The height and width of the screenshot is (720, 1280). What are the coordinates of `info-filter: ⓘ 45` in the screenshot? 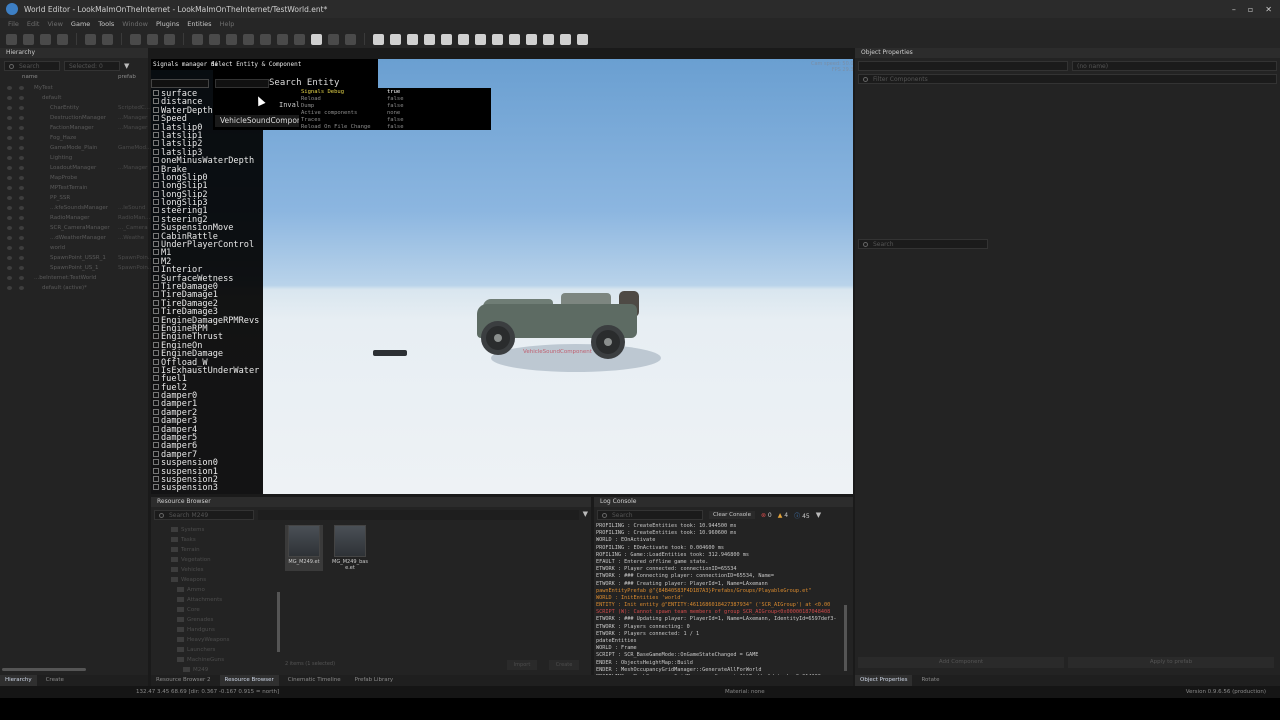 It's located at (802, 515).